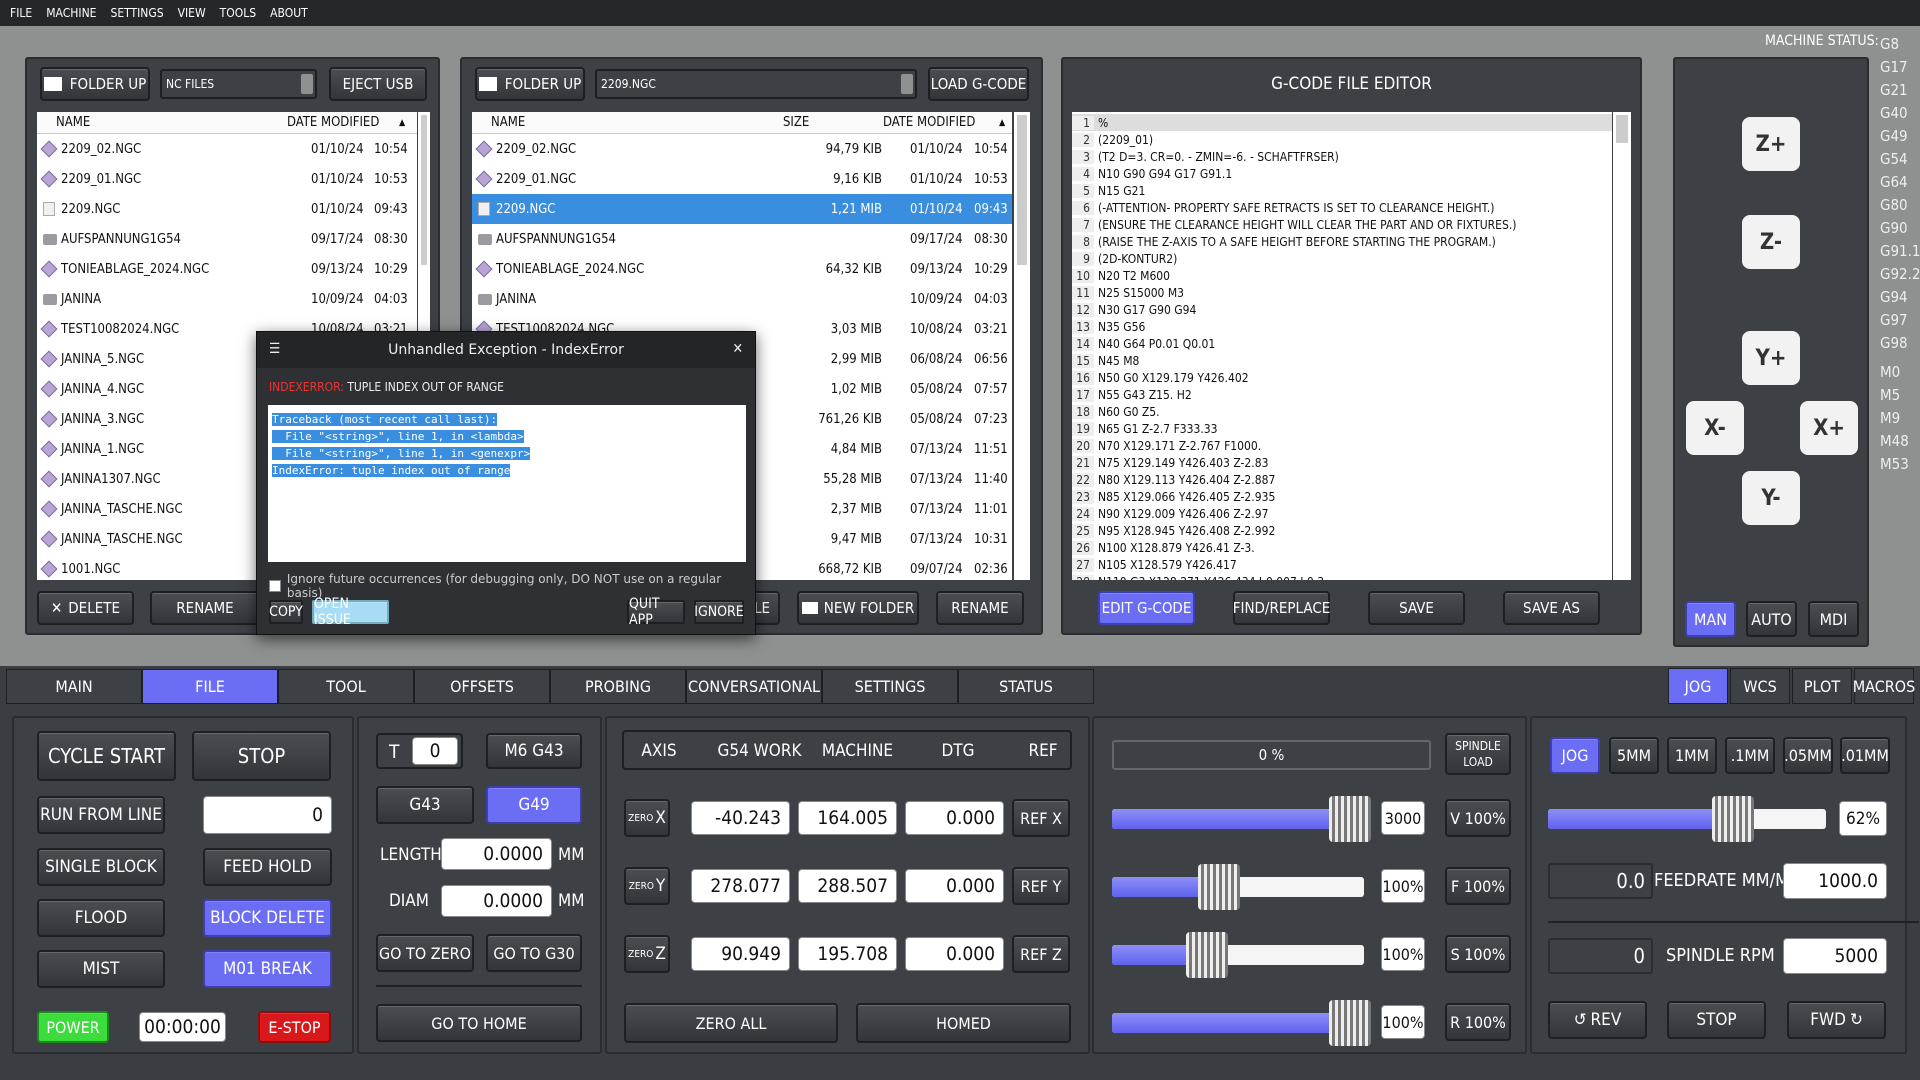  I want to click on go-to-zero-button: GO TO ZERO, so click(425, 953).